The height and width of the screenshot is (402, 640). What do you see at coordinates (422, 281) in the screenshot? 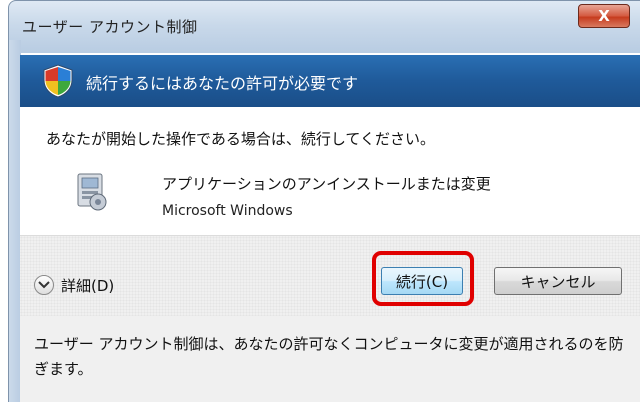
I see `continue-button: 続行(C)` at bounding box center [422, 281].